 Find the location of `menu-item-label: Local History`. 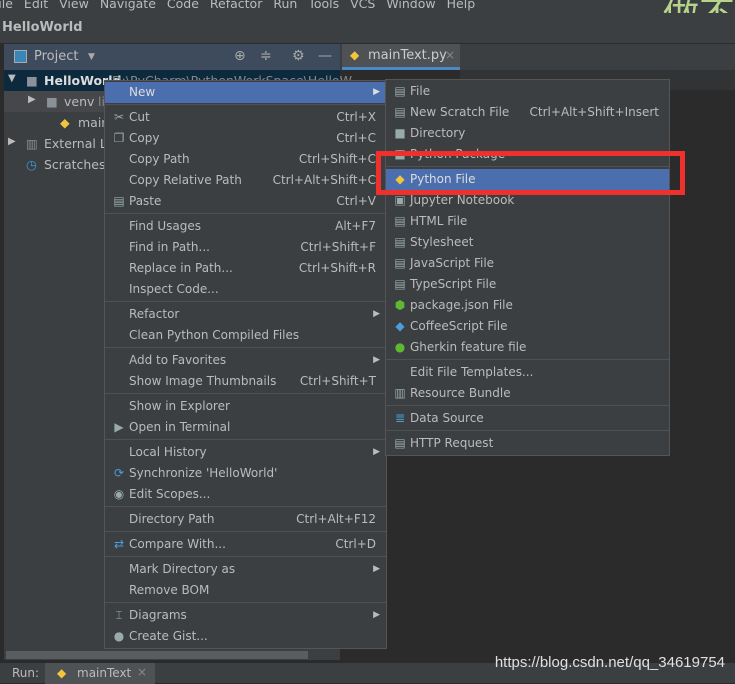

menu-item-label: Local History is located at coordinates (168, 452).